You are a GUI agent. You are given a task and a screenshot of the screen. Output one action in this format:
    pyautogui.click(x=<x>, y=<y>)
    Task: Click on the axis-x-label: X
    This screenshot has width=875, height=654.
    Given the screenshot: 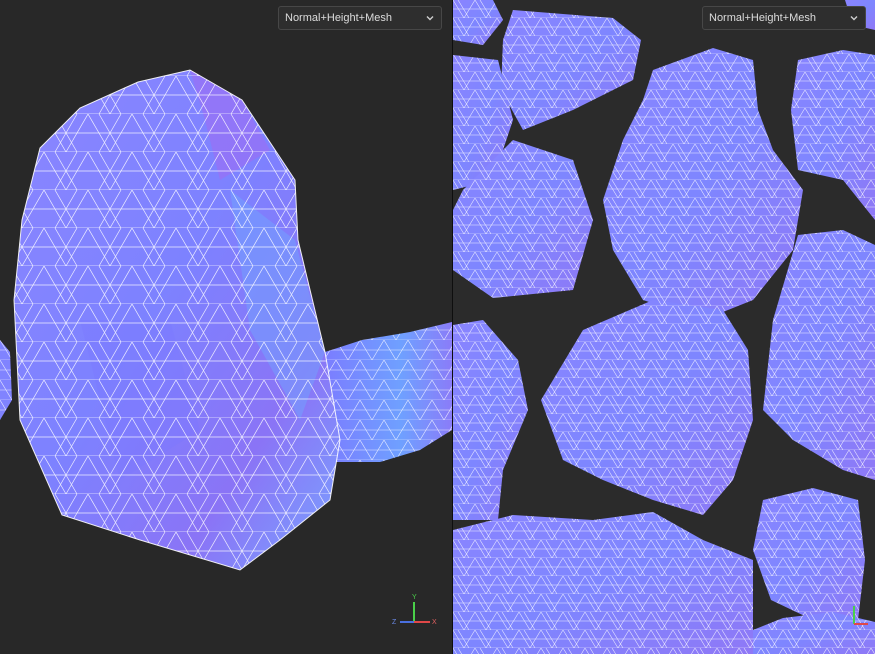 What is the action you would take?
    pyautogui.click(x=434, y=622)
    